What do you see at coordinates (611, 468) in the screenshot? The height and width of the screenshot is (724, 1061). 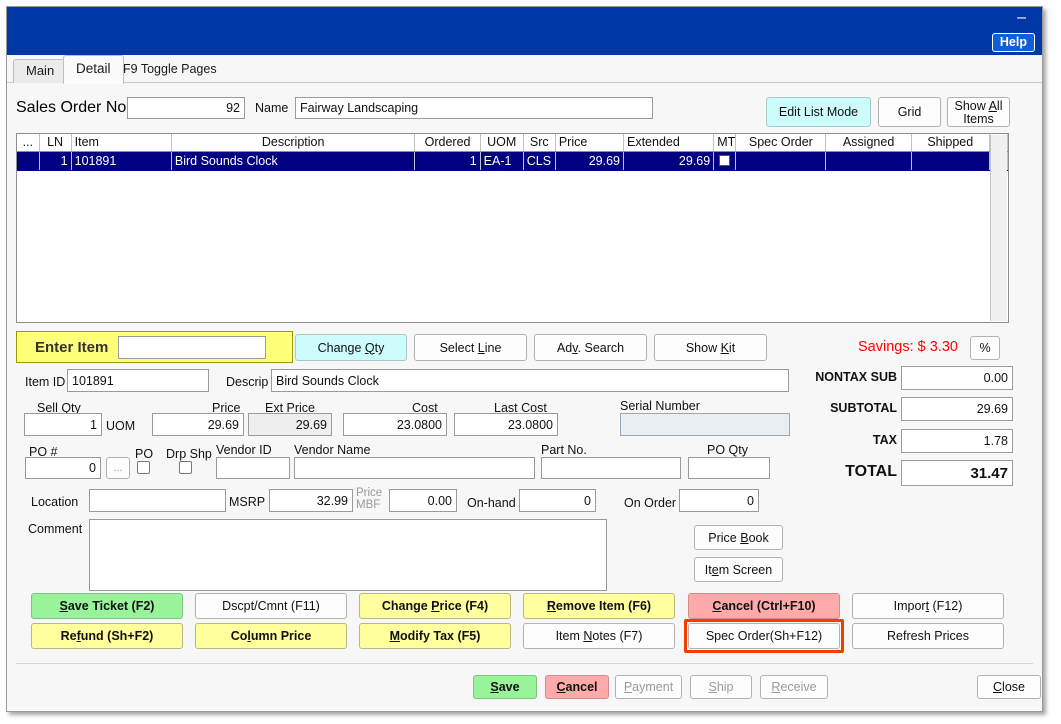 I see `part-no-input` at bounding box center [611, 468].